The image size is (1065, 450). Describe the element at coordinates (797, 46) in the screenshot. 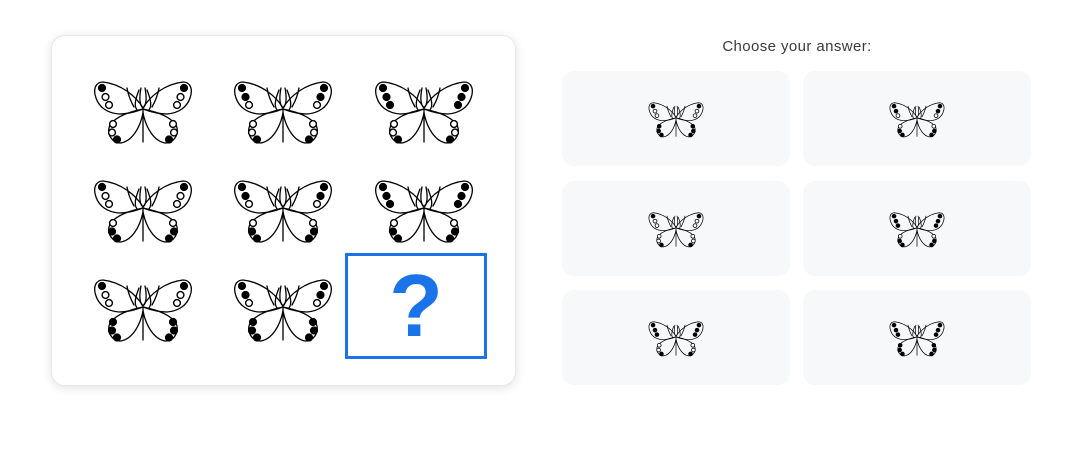

I see `answer-prompt: Choose your answer:` at that location.